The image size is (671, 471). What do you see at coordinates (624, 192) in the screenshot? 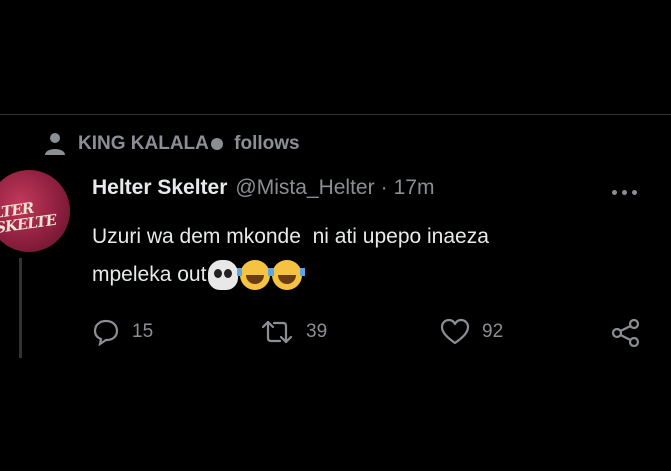
I see `more-icon` at bounding box center [624, 192].